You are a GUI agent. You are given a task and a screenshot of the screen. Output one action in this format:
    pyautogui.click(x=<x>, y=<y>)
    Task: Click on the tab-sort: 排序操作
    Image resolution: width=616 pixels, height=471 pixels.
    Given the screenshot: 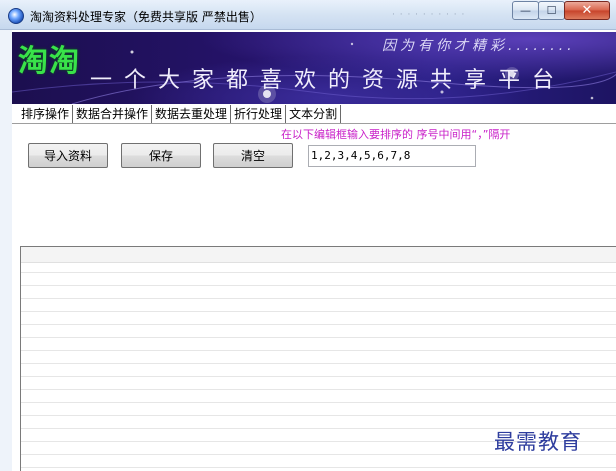 What is the action you would take?
    pyautogui.click(x=46, y=114)
    